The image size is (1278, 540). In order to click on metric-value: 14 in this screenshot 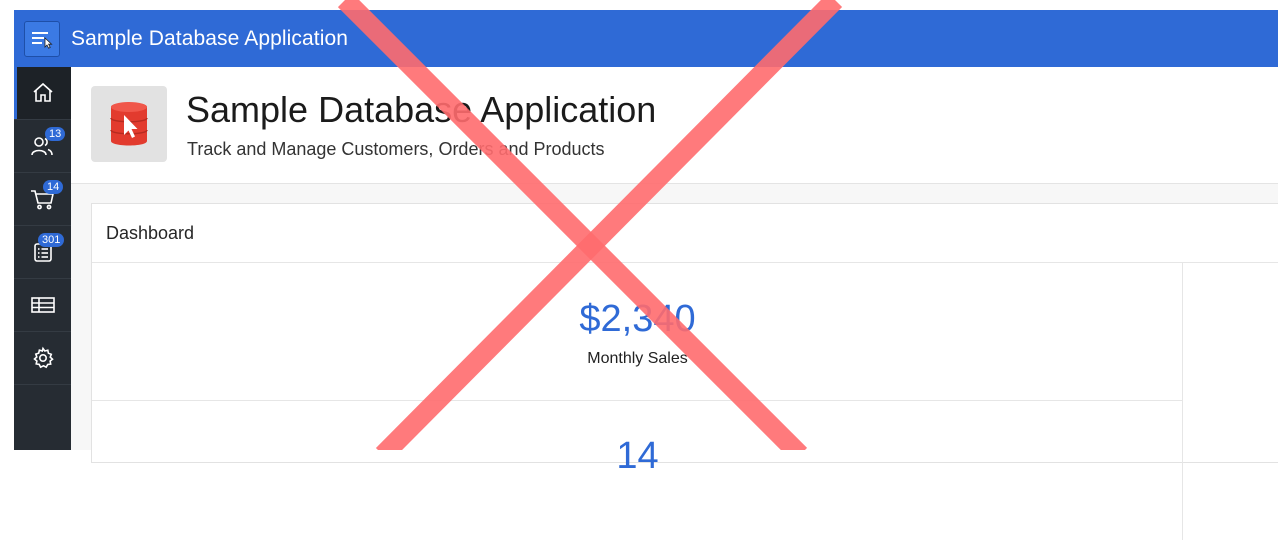, I will do `click(637, 456)`.